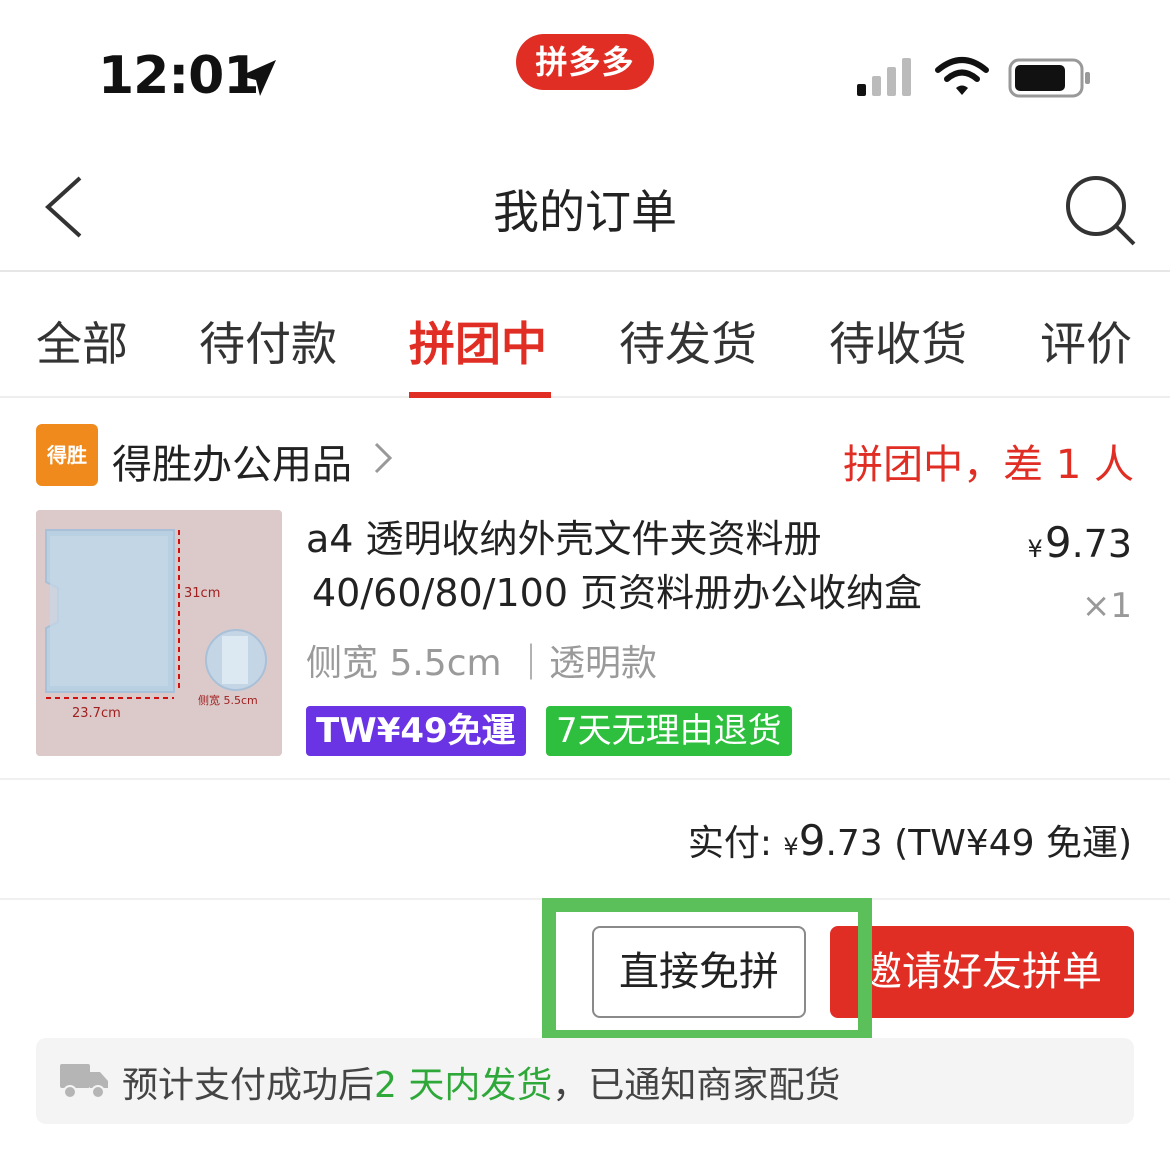  I want to click on product-title: a4 透明收纳外壳文件夹资料册 40/60/80/100 页资料册办公收纳盒, so click(656, 566).